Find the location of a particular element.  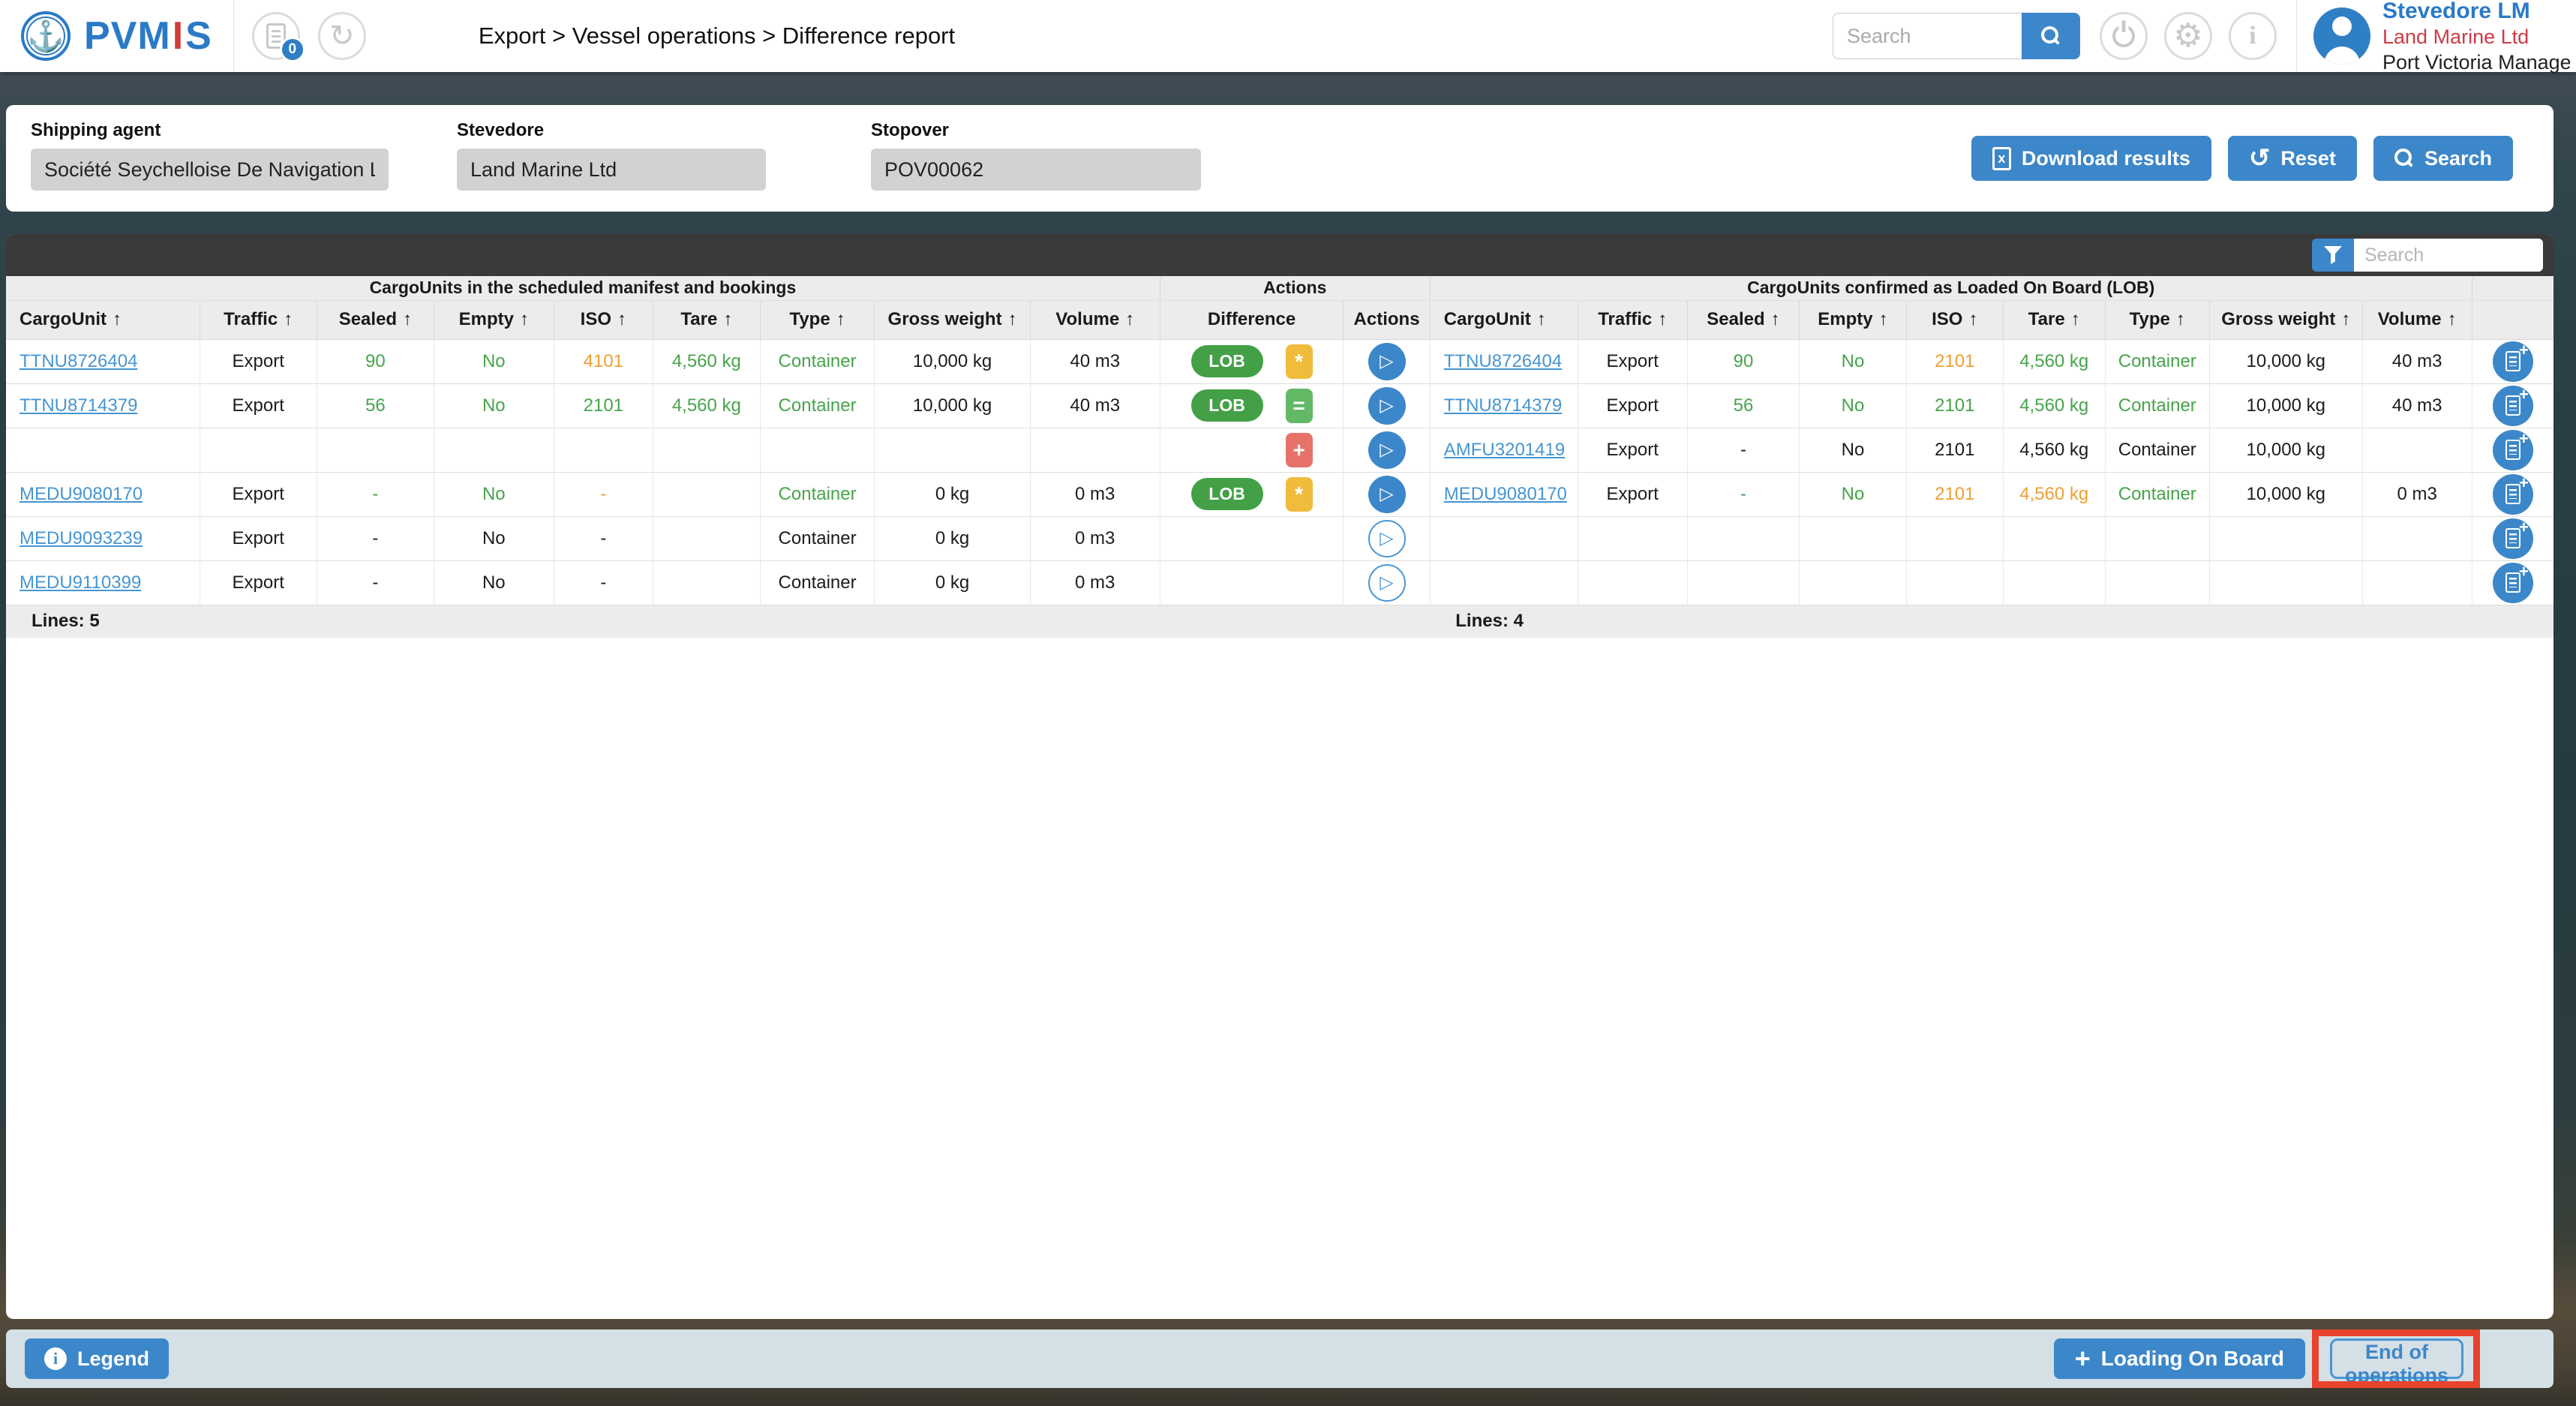

cell: 56 is located at coordinates (375, 406).